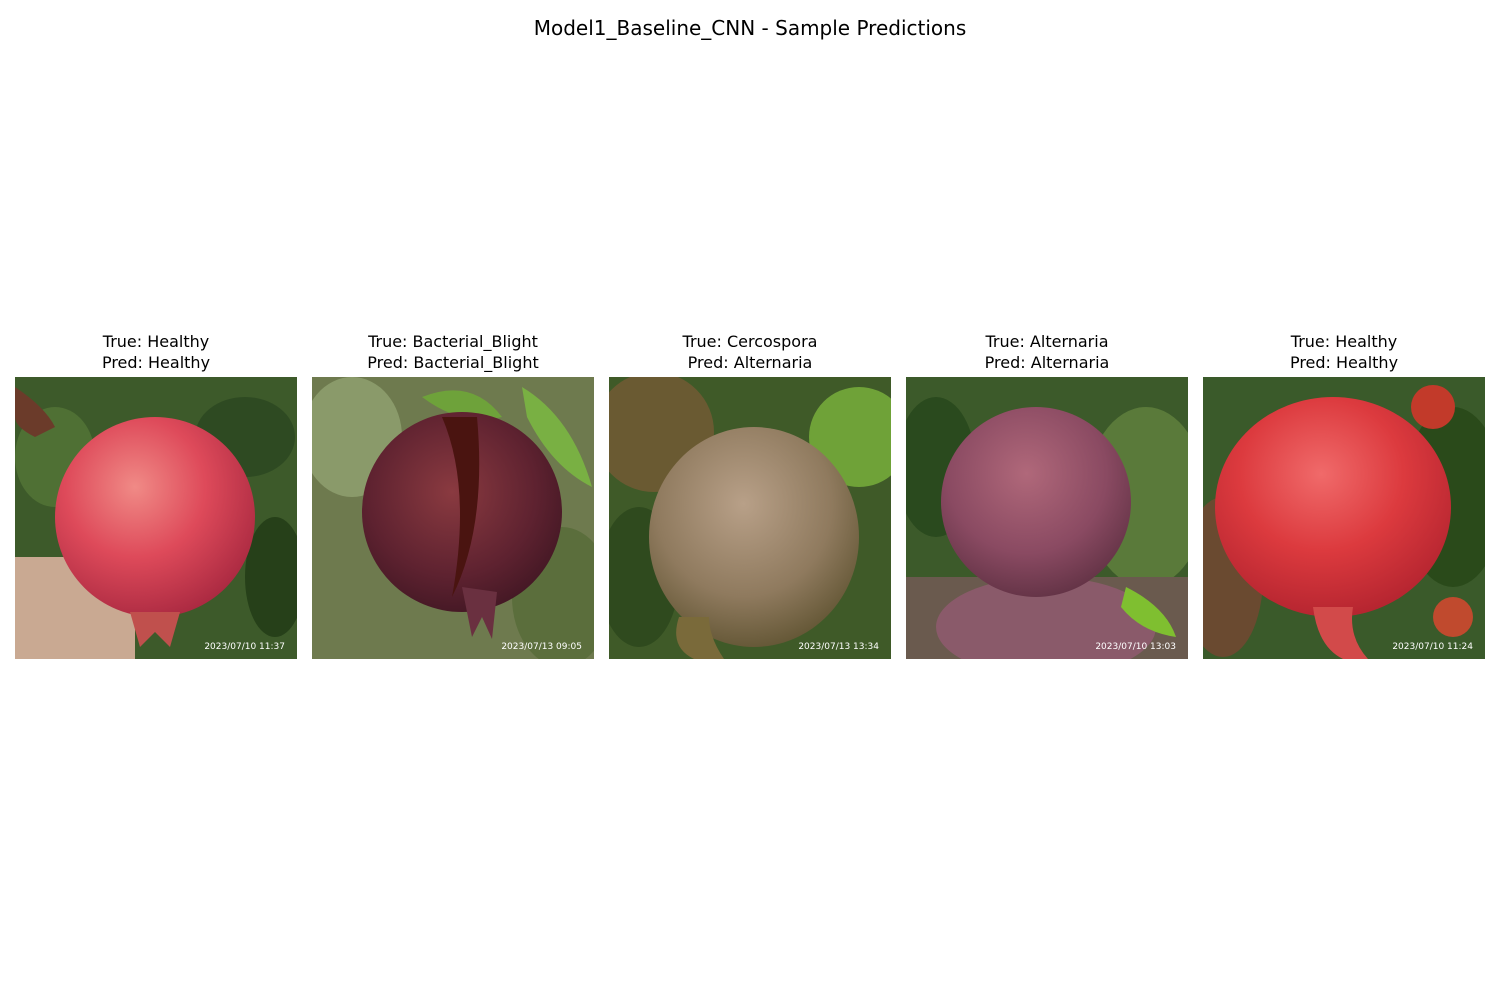 The height and width of the screenshot is (1000, 1500). I want to click on true-label: True: Cercospora, so click(750, 341).